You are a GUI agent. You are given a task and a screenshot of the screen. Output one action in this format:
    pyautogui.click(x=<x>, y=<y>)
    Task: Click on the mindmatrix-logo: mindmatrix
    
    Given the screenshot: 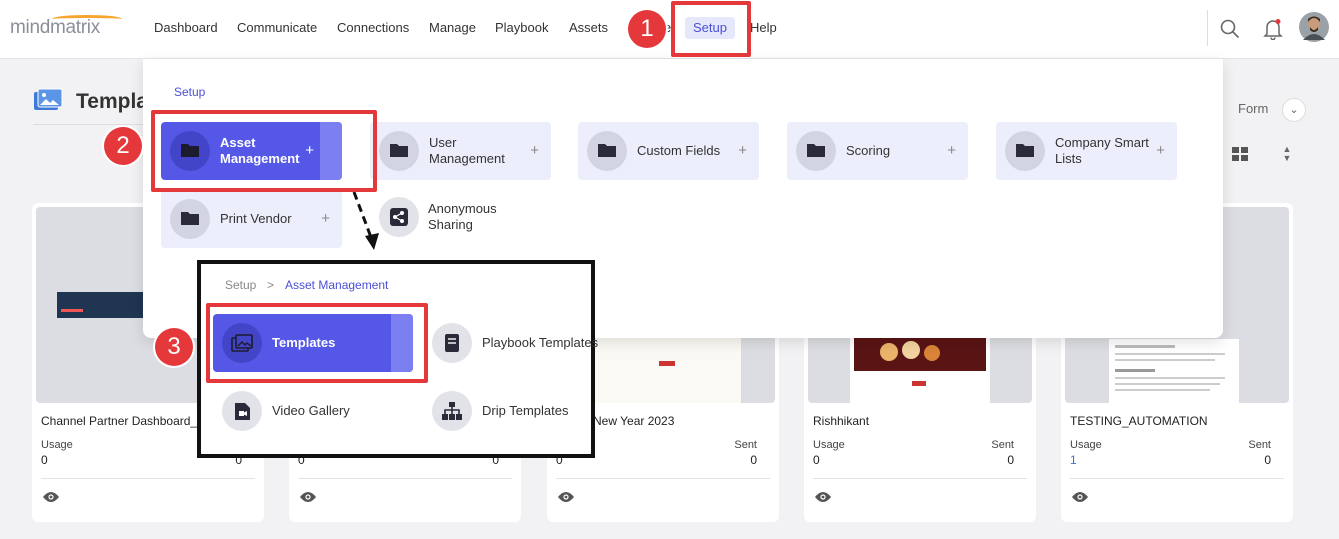 What is the action you would take?
    pyautogui.click(x=66, y=27)
    